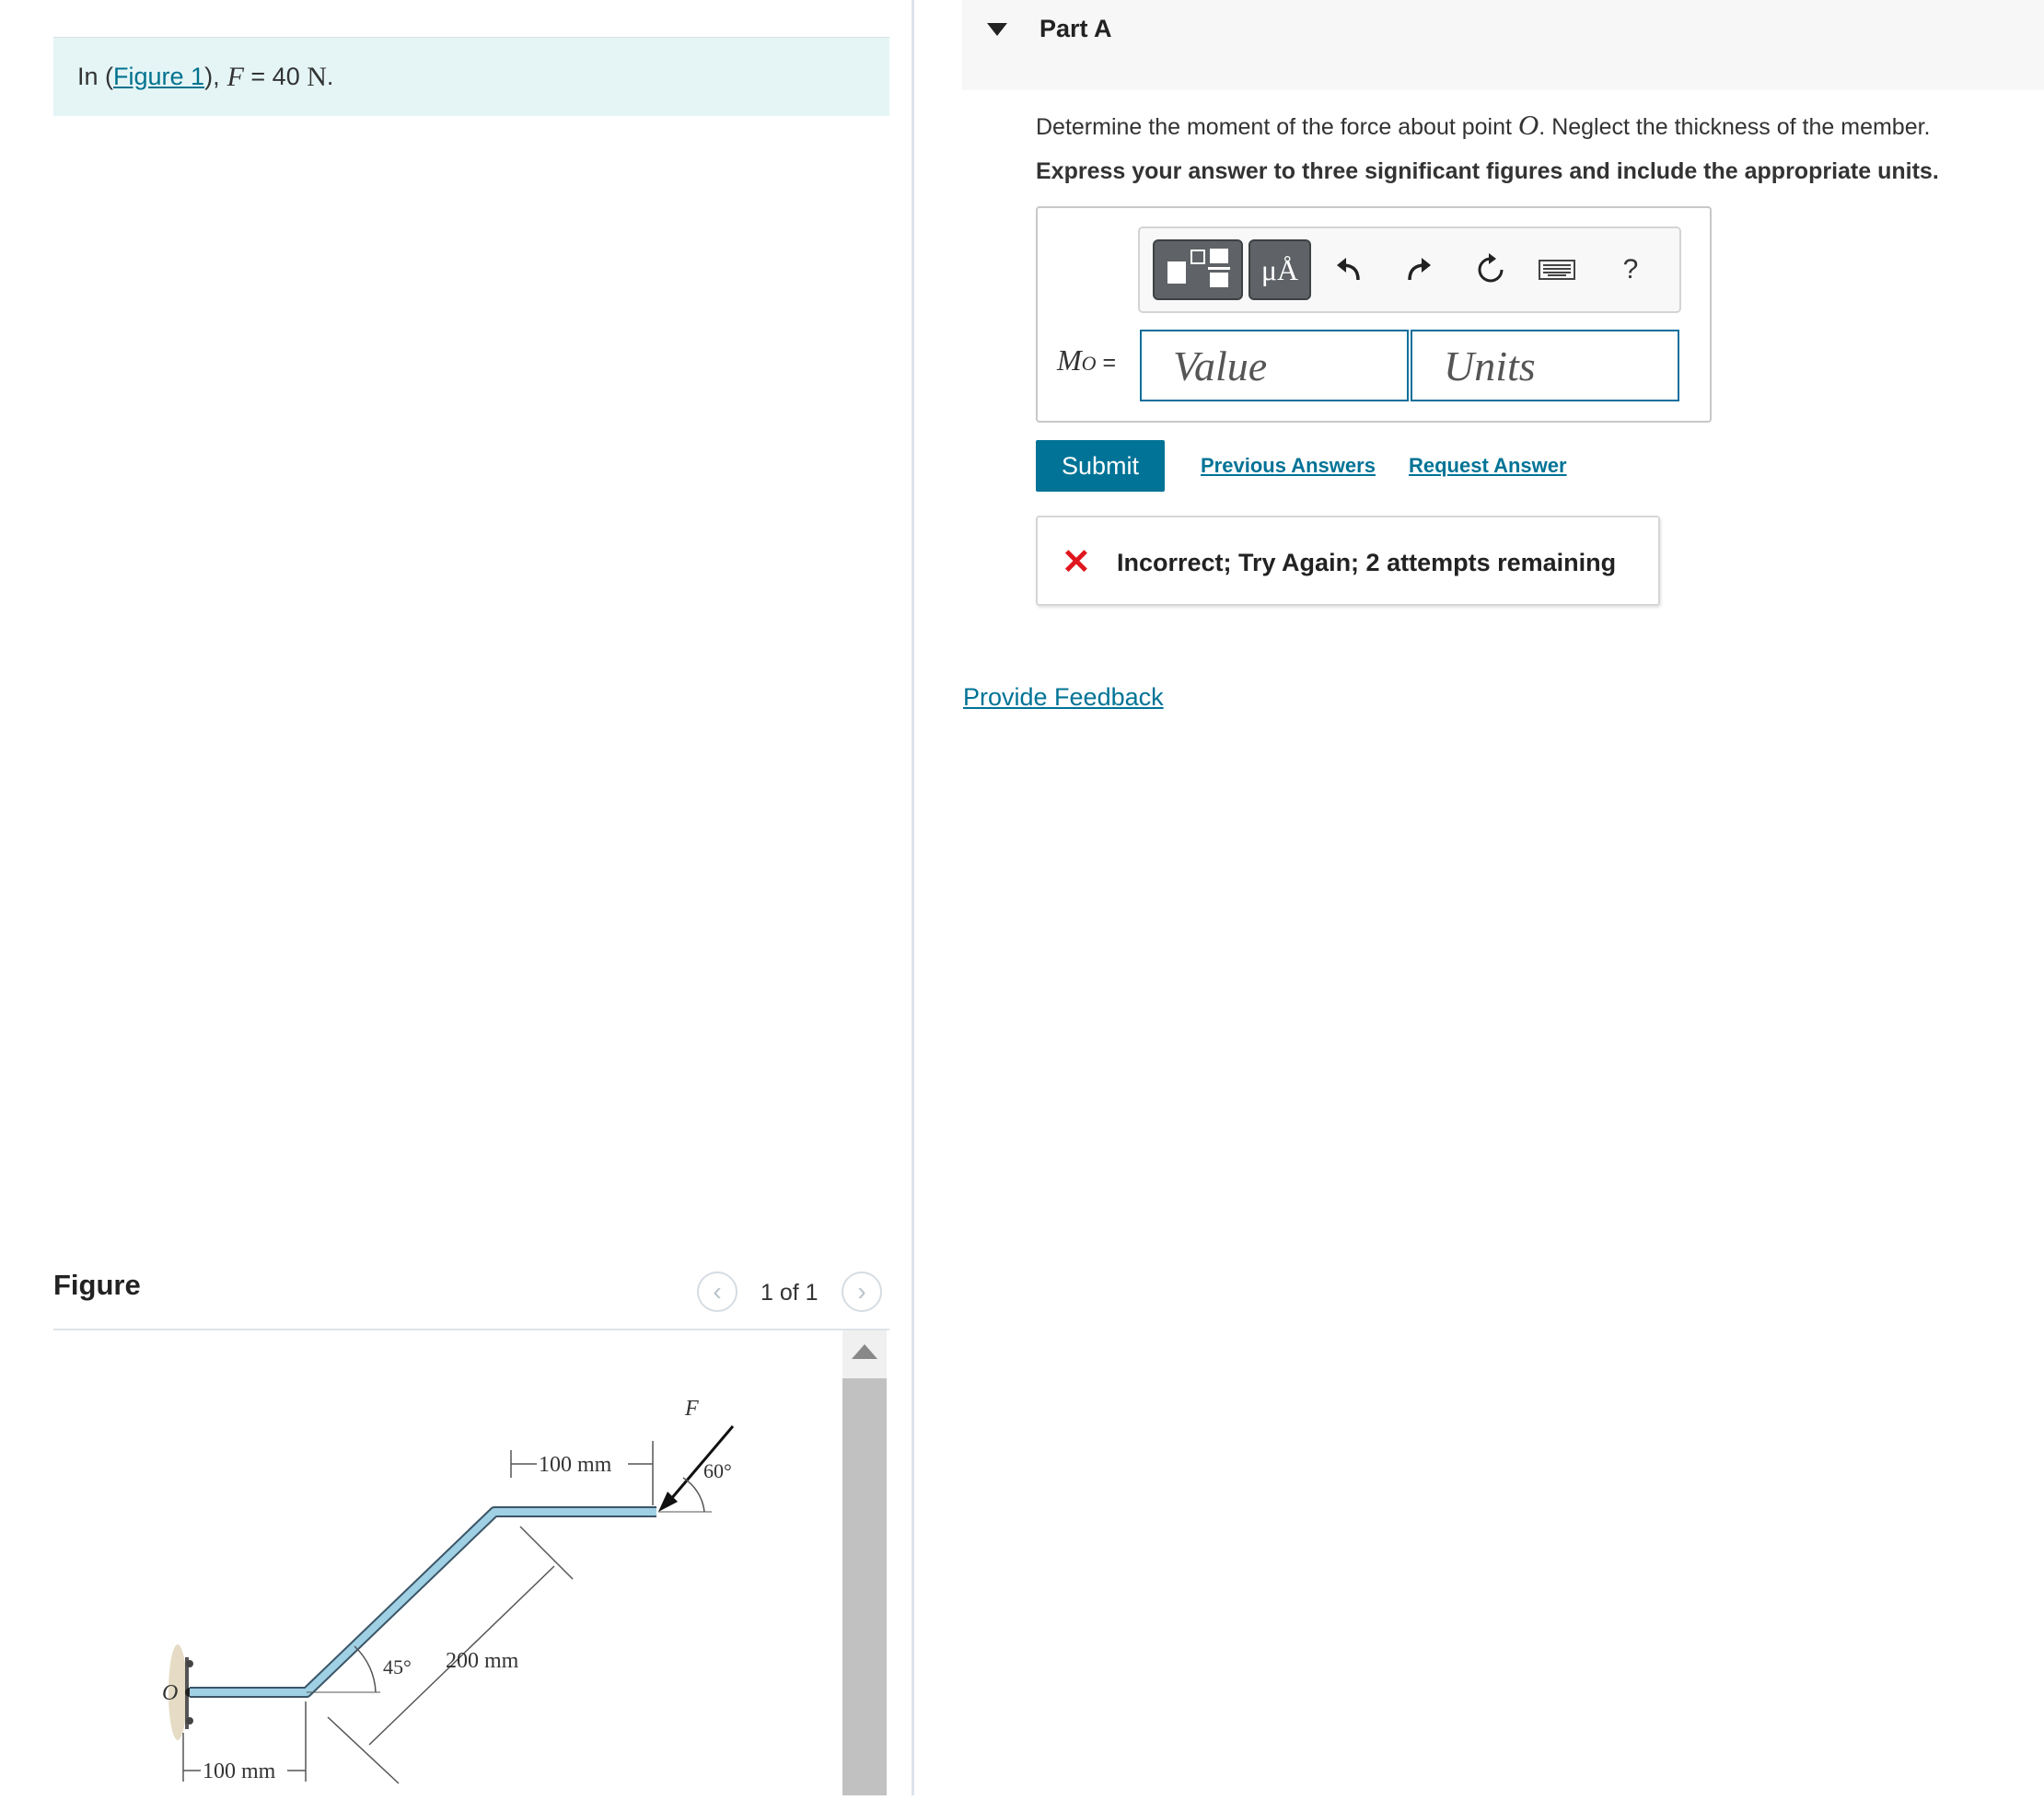 Image resolution: width=2044 pixels, height=1800 pixels. I want to click on question-point: O, so click(1528, 125).